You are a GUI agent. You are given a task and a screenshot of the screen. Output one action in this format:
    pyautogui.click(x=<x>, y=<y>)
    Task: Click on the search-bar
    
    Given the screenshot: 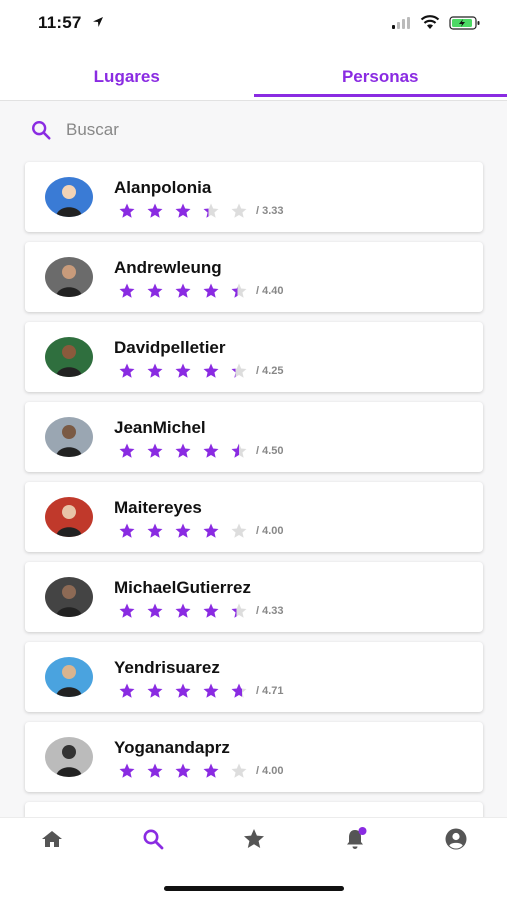 What is the action you would take?
    pyautogui.click(x=250, y=130)
    